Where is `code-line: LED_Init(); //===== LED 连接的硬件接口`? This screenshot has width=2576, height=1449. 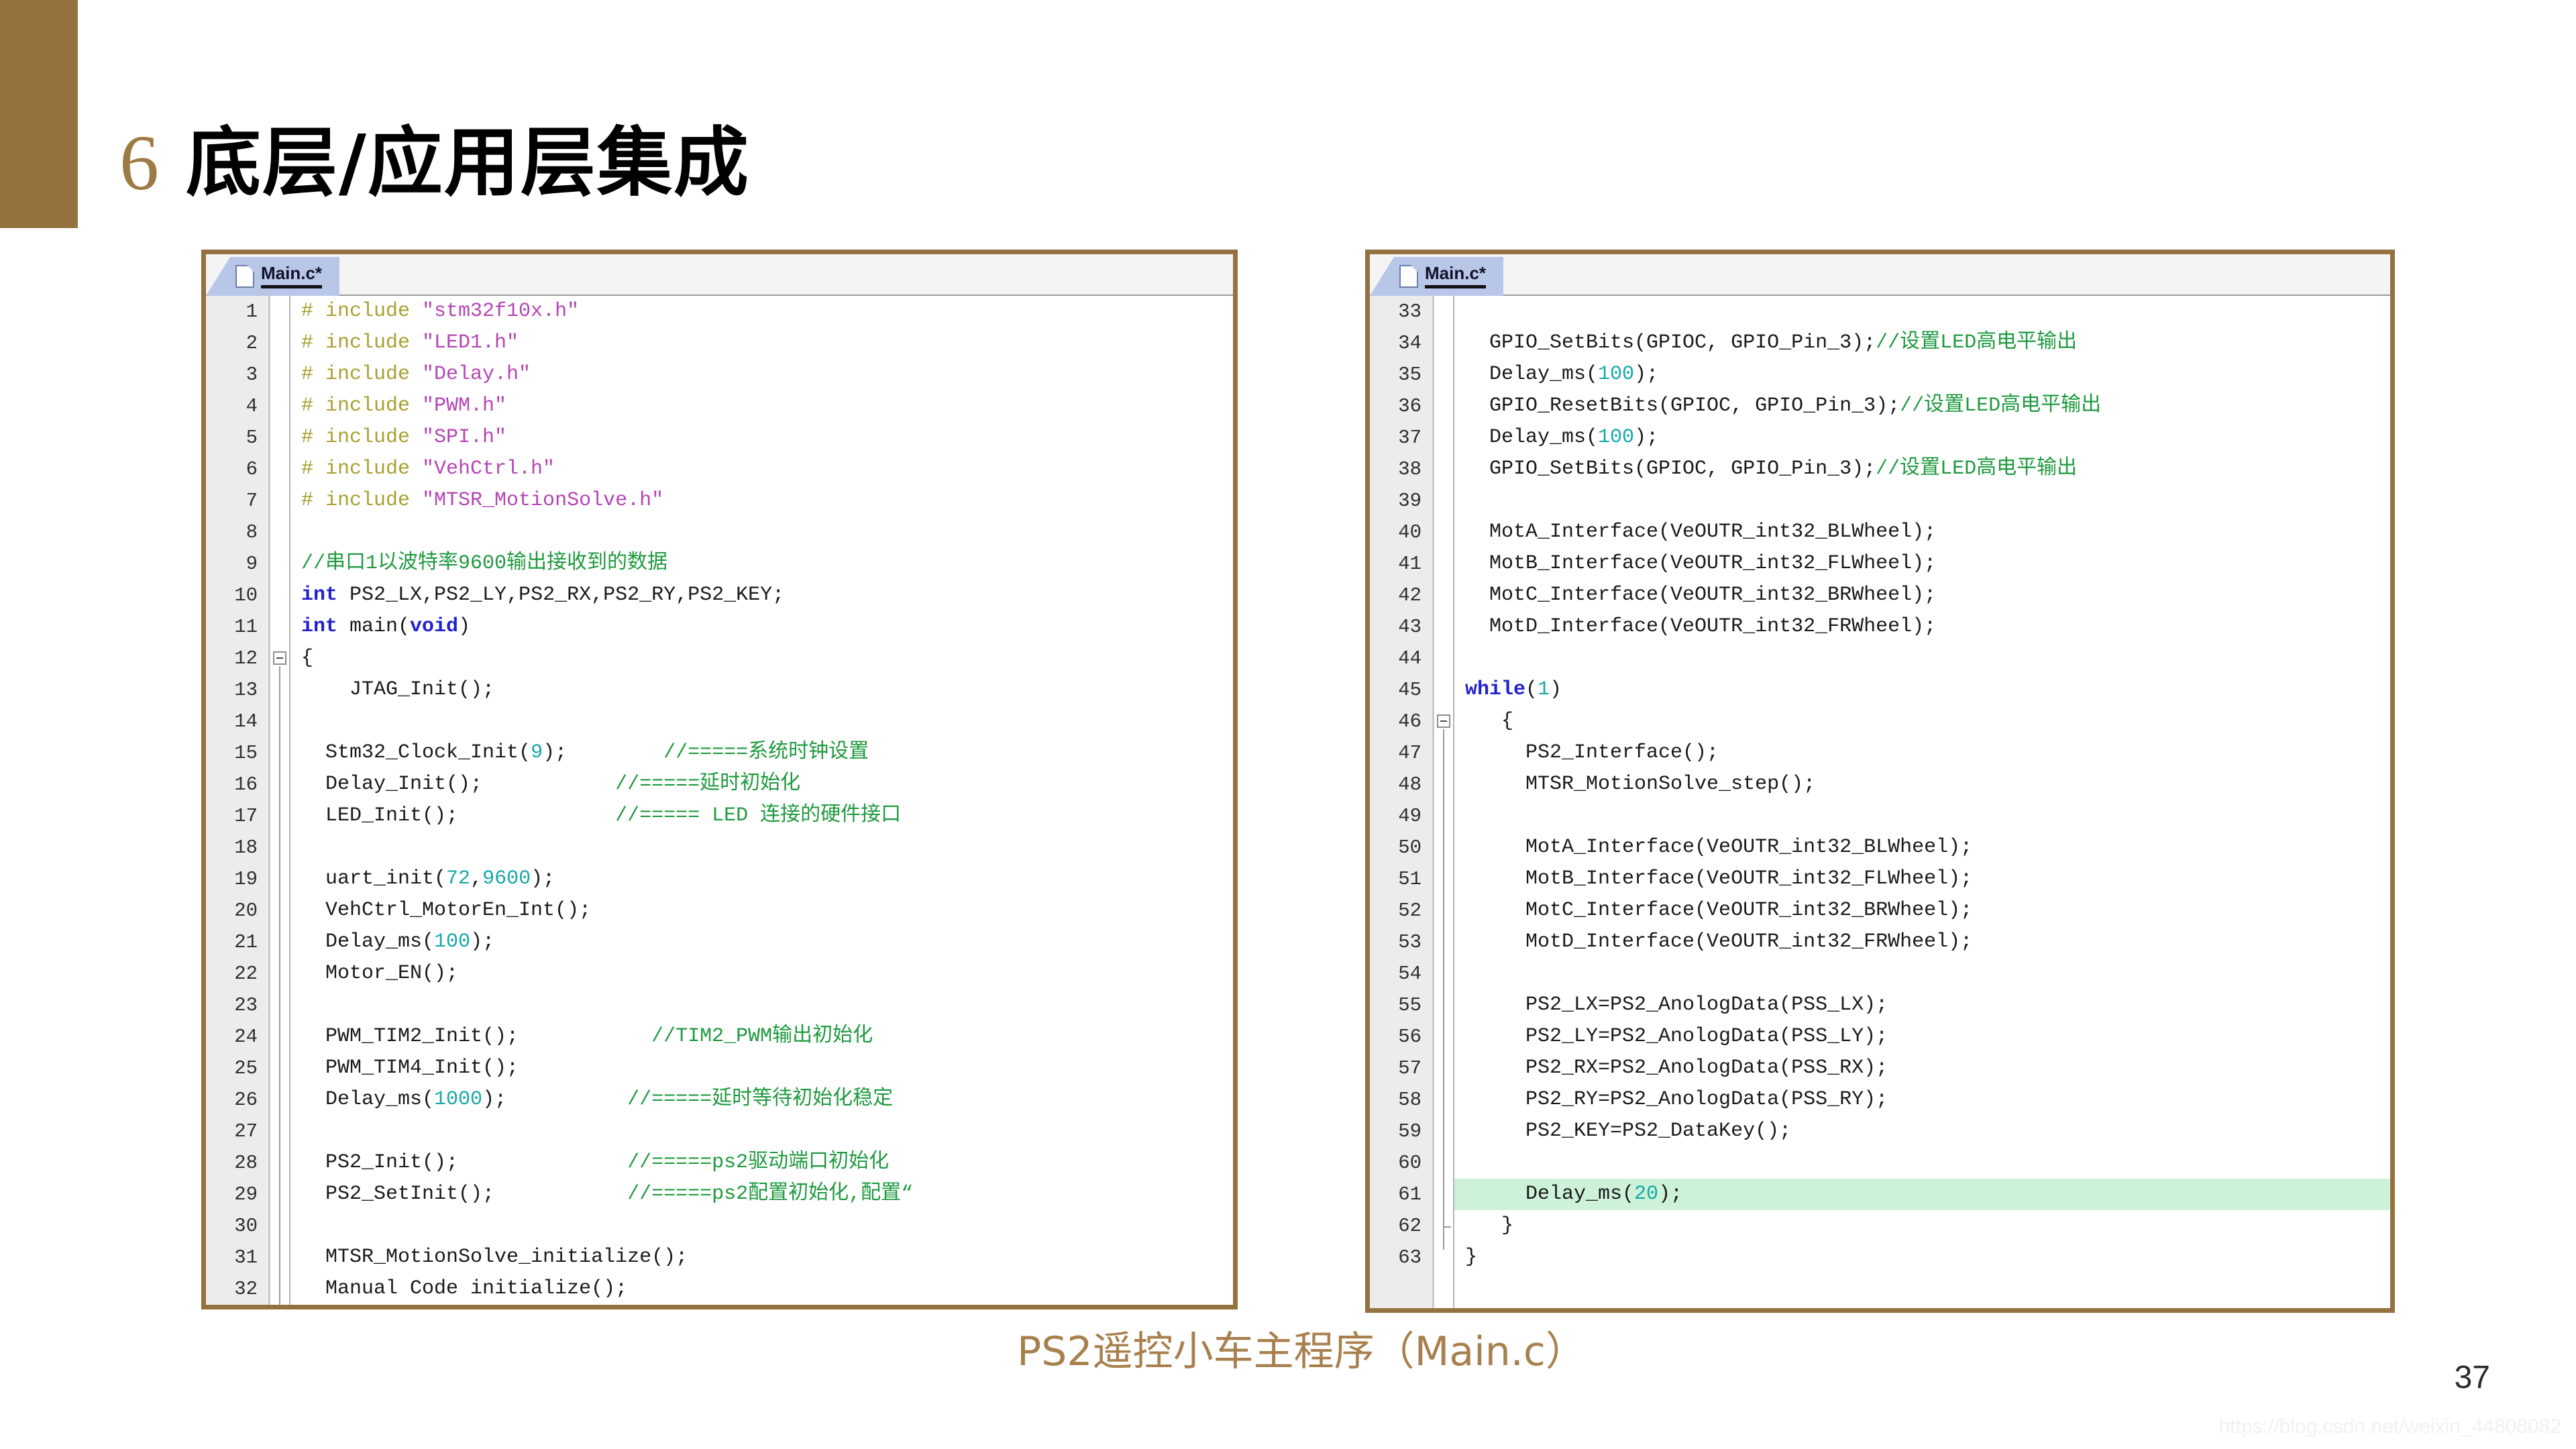
code-line: LED_Init(); //===== LED 连接的硬件接口 is located at coordinates (761, 816).